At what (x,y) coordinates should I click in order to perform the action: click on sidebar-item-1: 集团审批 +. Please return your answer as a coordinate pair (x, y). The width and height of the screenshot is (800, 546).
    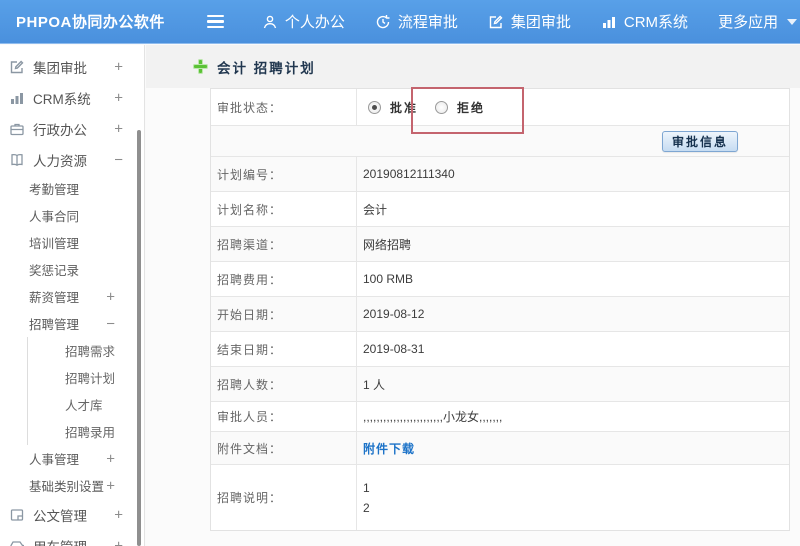
    Looking at the image, I should click on (72, 66).